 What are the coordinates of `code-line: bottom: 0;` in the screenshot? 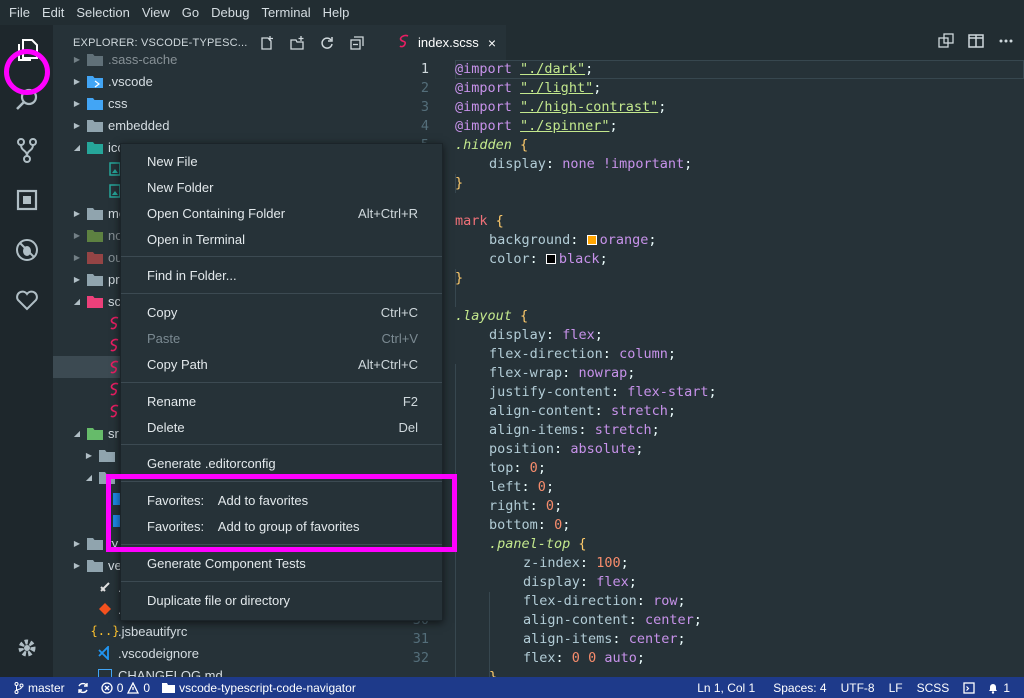 It's located at (705, 525).